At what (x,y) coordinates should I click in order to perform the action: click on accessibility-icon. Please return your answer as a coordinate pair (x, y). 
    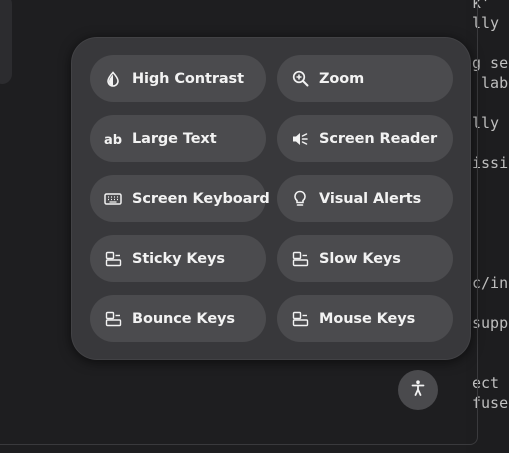
    Looking at the image, I should click on (418, 390).